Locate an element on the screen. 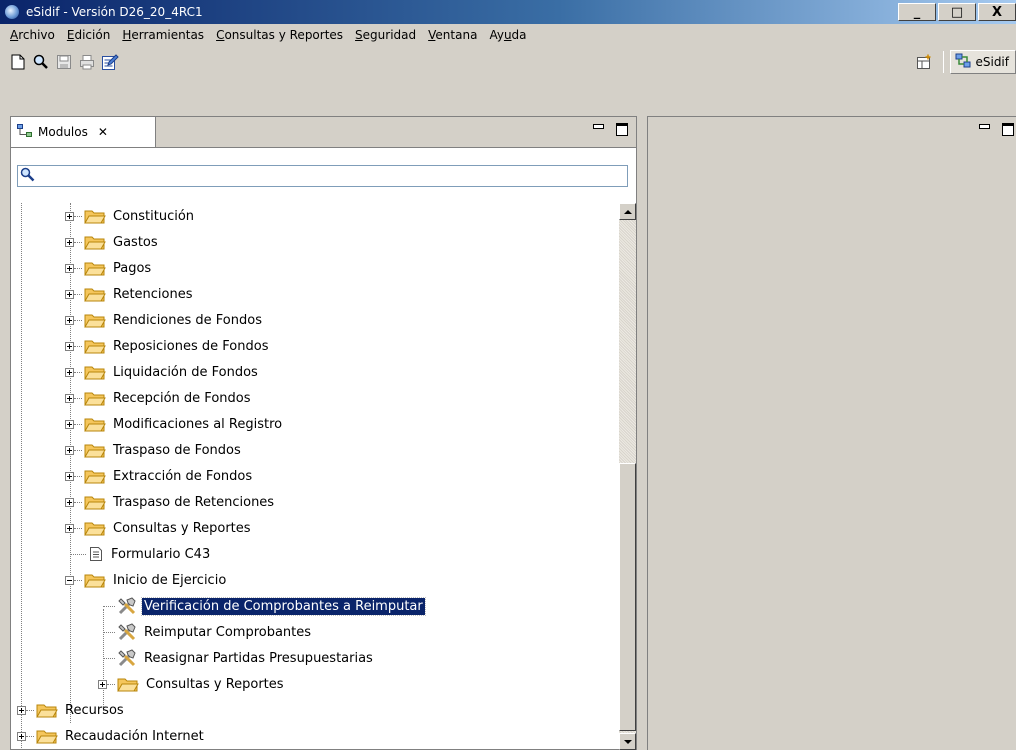 This screenshot has height=750, width=1016. view-controls is located at coordinates (610, 128).